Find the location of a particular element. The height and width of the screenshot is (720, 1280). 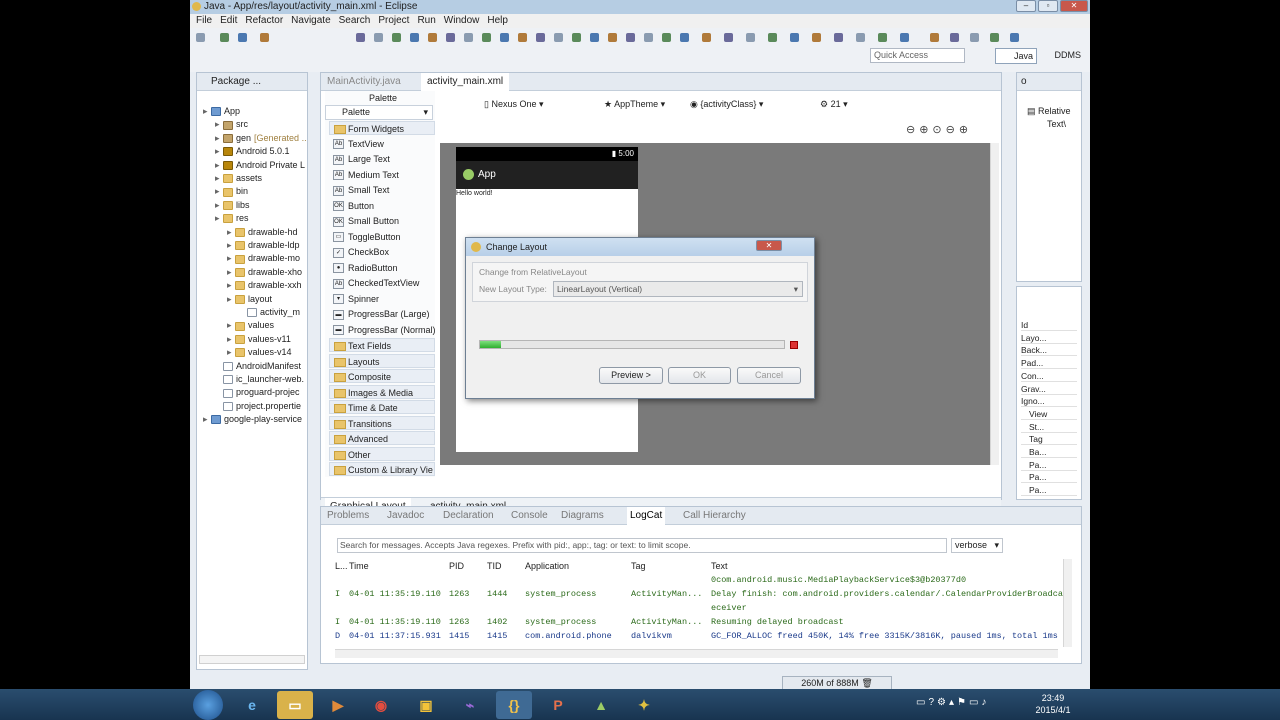

palette-category: Form Widgets is located at coordinates (382, 128).